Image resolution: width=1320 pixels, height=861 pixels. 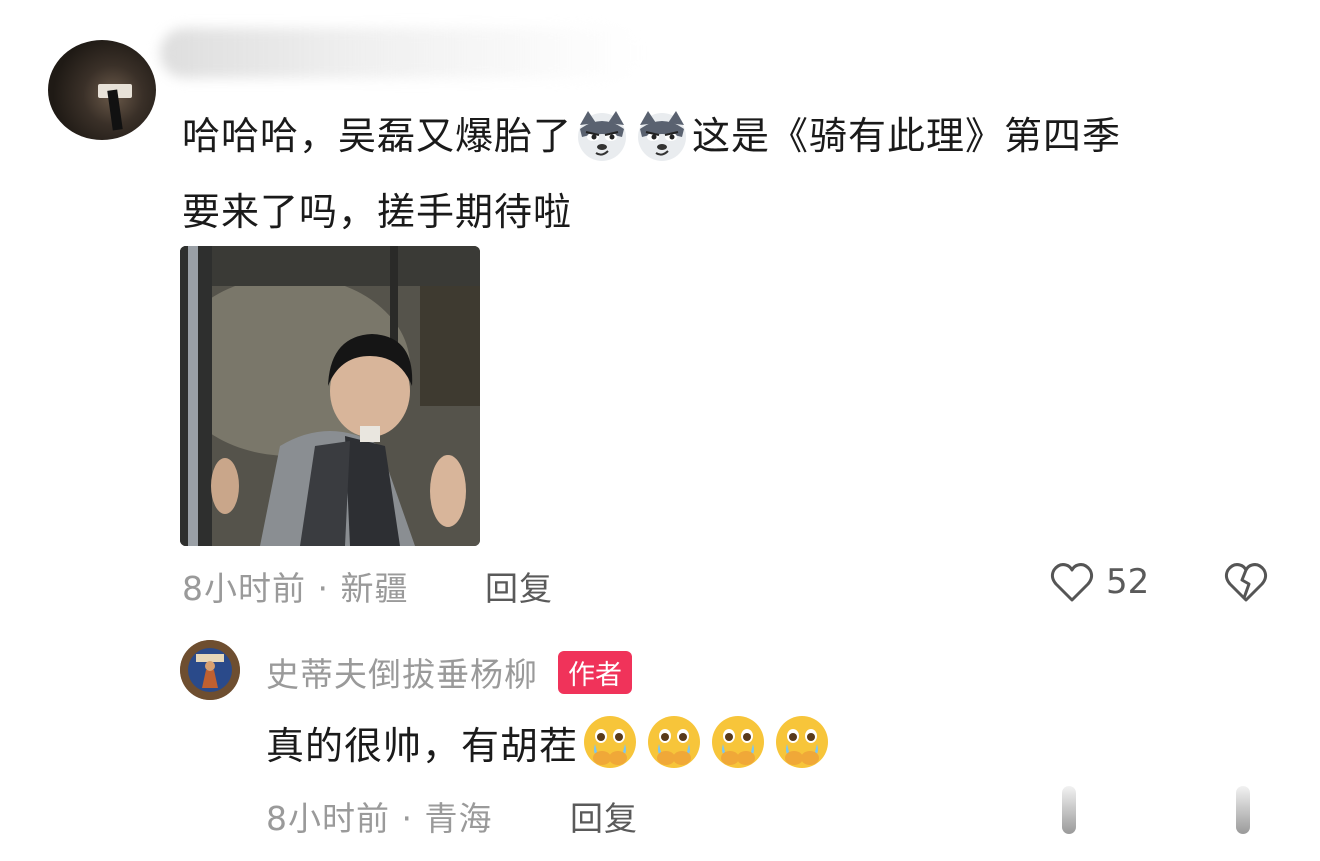 I want to click on dislike-button, so click(x=1246, y=582).